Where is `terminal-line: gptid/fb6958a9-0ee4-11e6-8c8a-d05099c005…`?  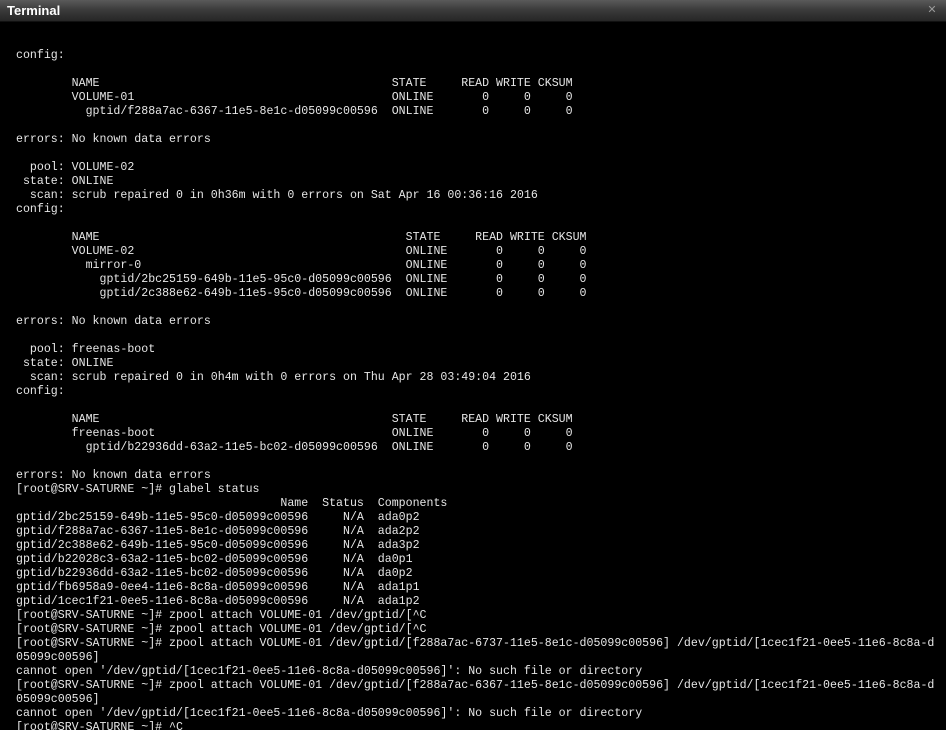
terminal-line: gptid/fb6958a9-0ee4-11e6-8c8a-d05099c005… is located at coordinates (218, 587).